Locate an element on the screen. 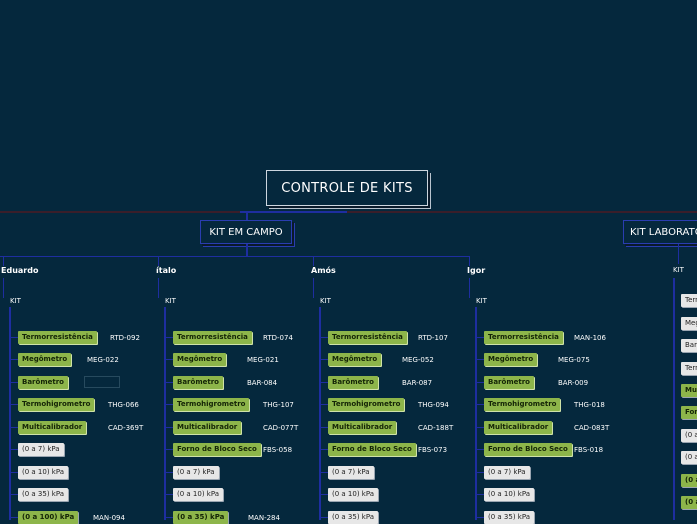  lab-kit-item: (0 a 7) kPa is located at coordinates (689, 435).